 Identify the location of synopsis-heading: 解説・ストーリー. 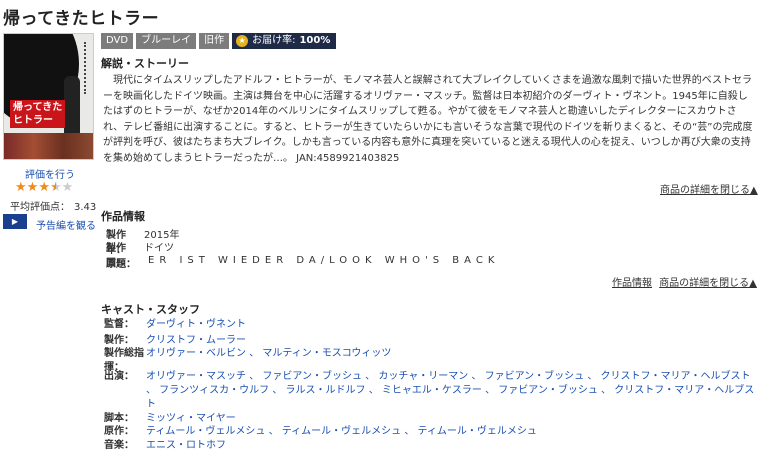
(145, 63).